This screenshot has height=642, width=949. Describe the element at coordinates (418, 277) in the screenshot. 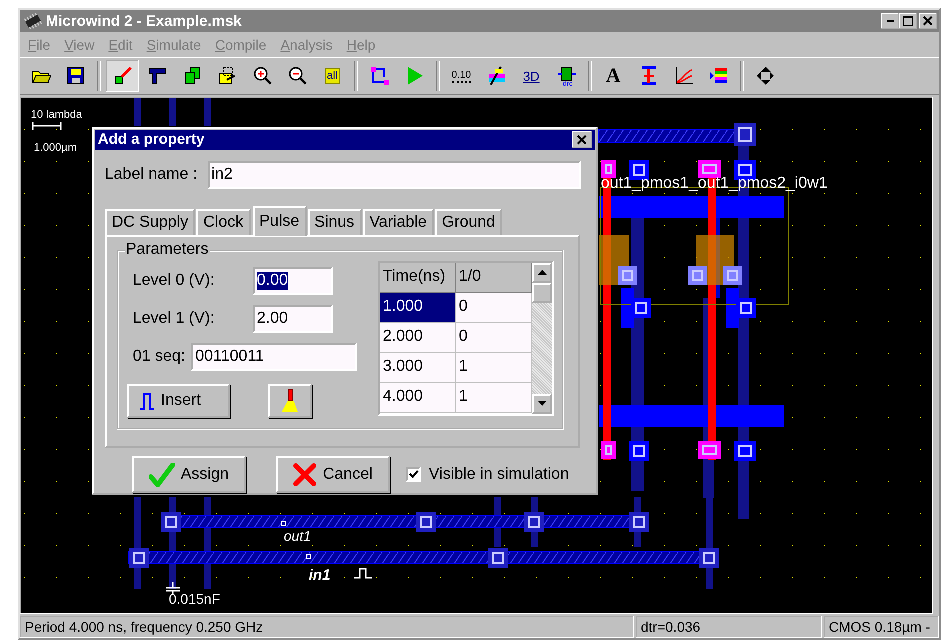

I see `column-header: Time(ns)` at that location.